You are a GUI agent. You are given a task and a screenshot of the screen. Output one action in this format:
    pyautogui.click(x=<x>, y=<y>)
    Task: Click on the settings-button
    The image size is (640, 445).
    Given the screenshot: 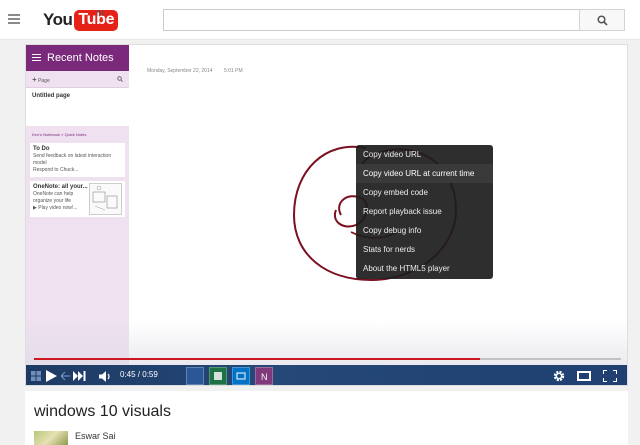 What is the action you would take?
    pyautogui.click(x=559, y=376)
    